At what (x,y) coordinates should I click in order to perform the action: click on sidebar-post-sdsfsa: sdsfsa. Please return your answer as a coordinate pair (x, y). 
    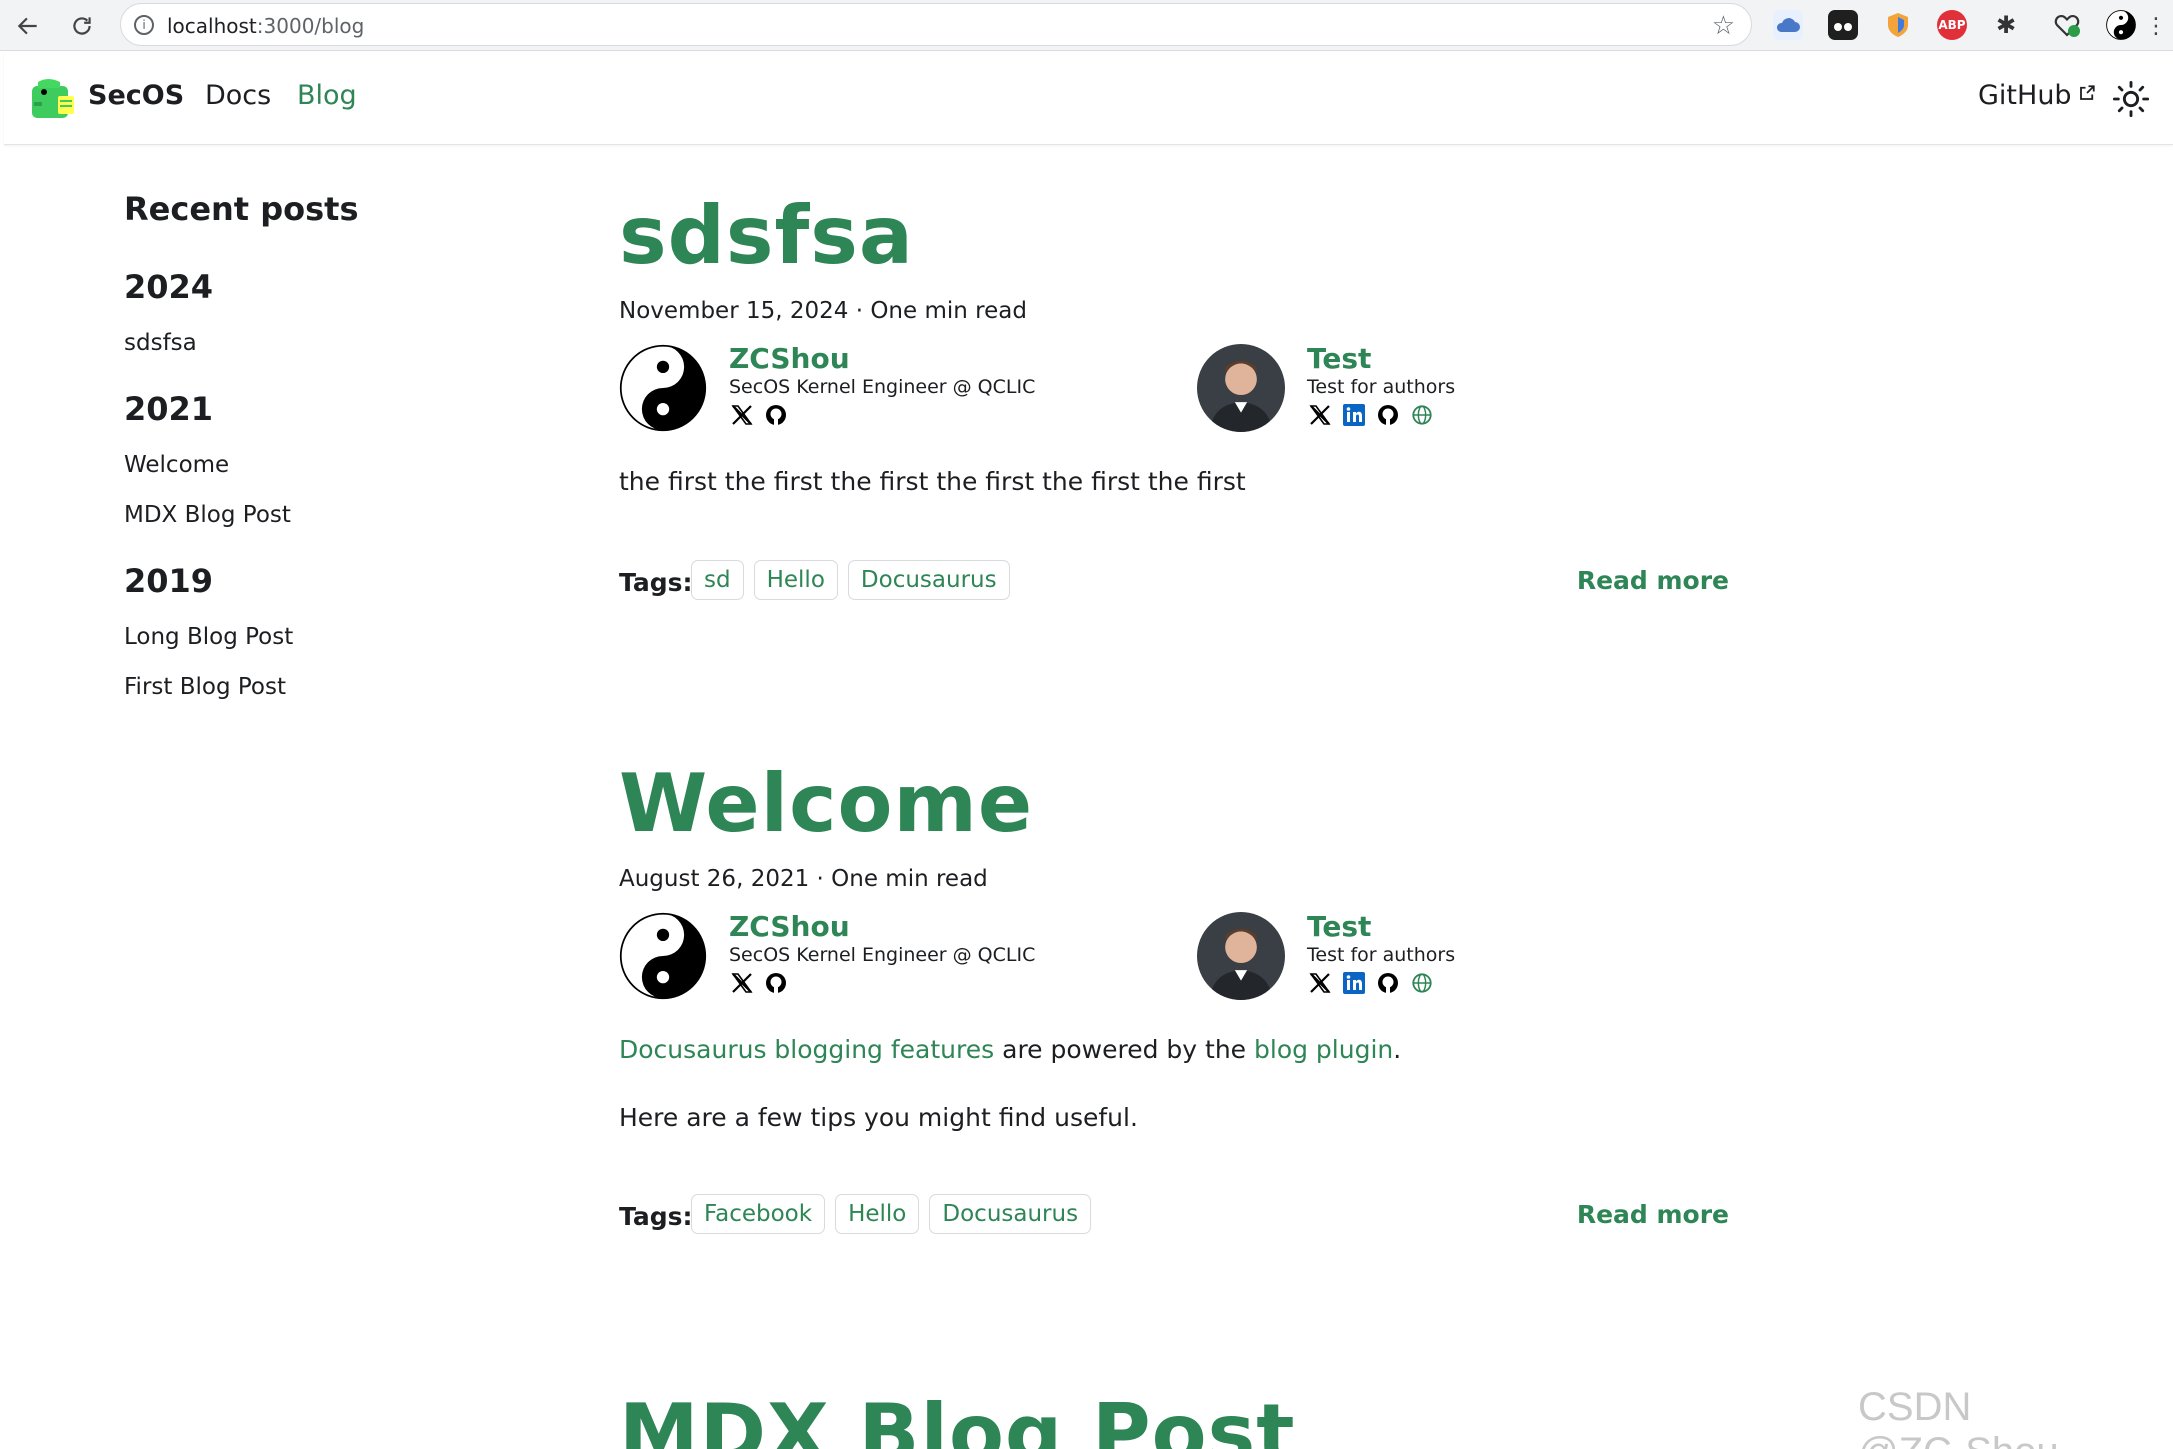
    Looking at the image, I should click on (324, 343).